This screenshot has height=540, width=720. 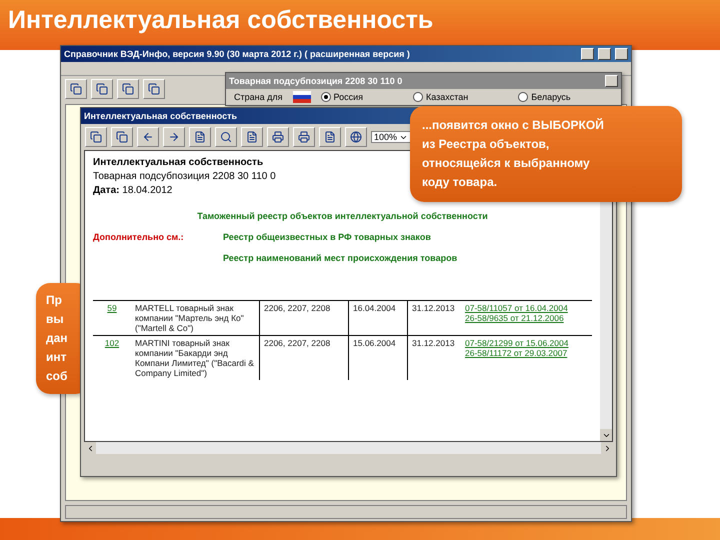 What do you see at coordinates (340, 258) in the screenshot?
I see `registry-link: Реестр наименований мест происхождения товаров` at bounding box center [340, 258].